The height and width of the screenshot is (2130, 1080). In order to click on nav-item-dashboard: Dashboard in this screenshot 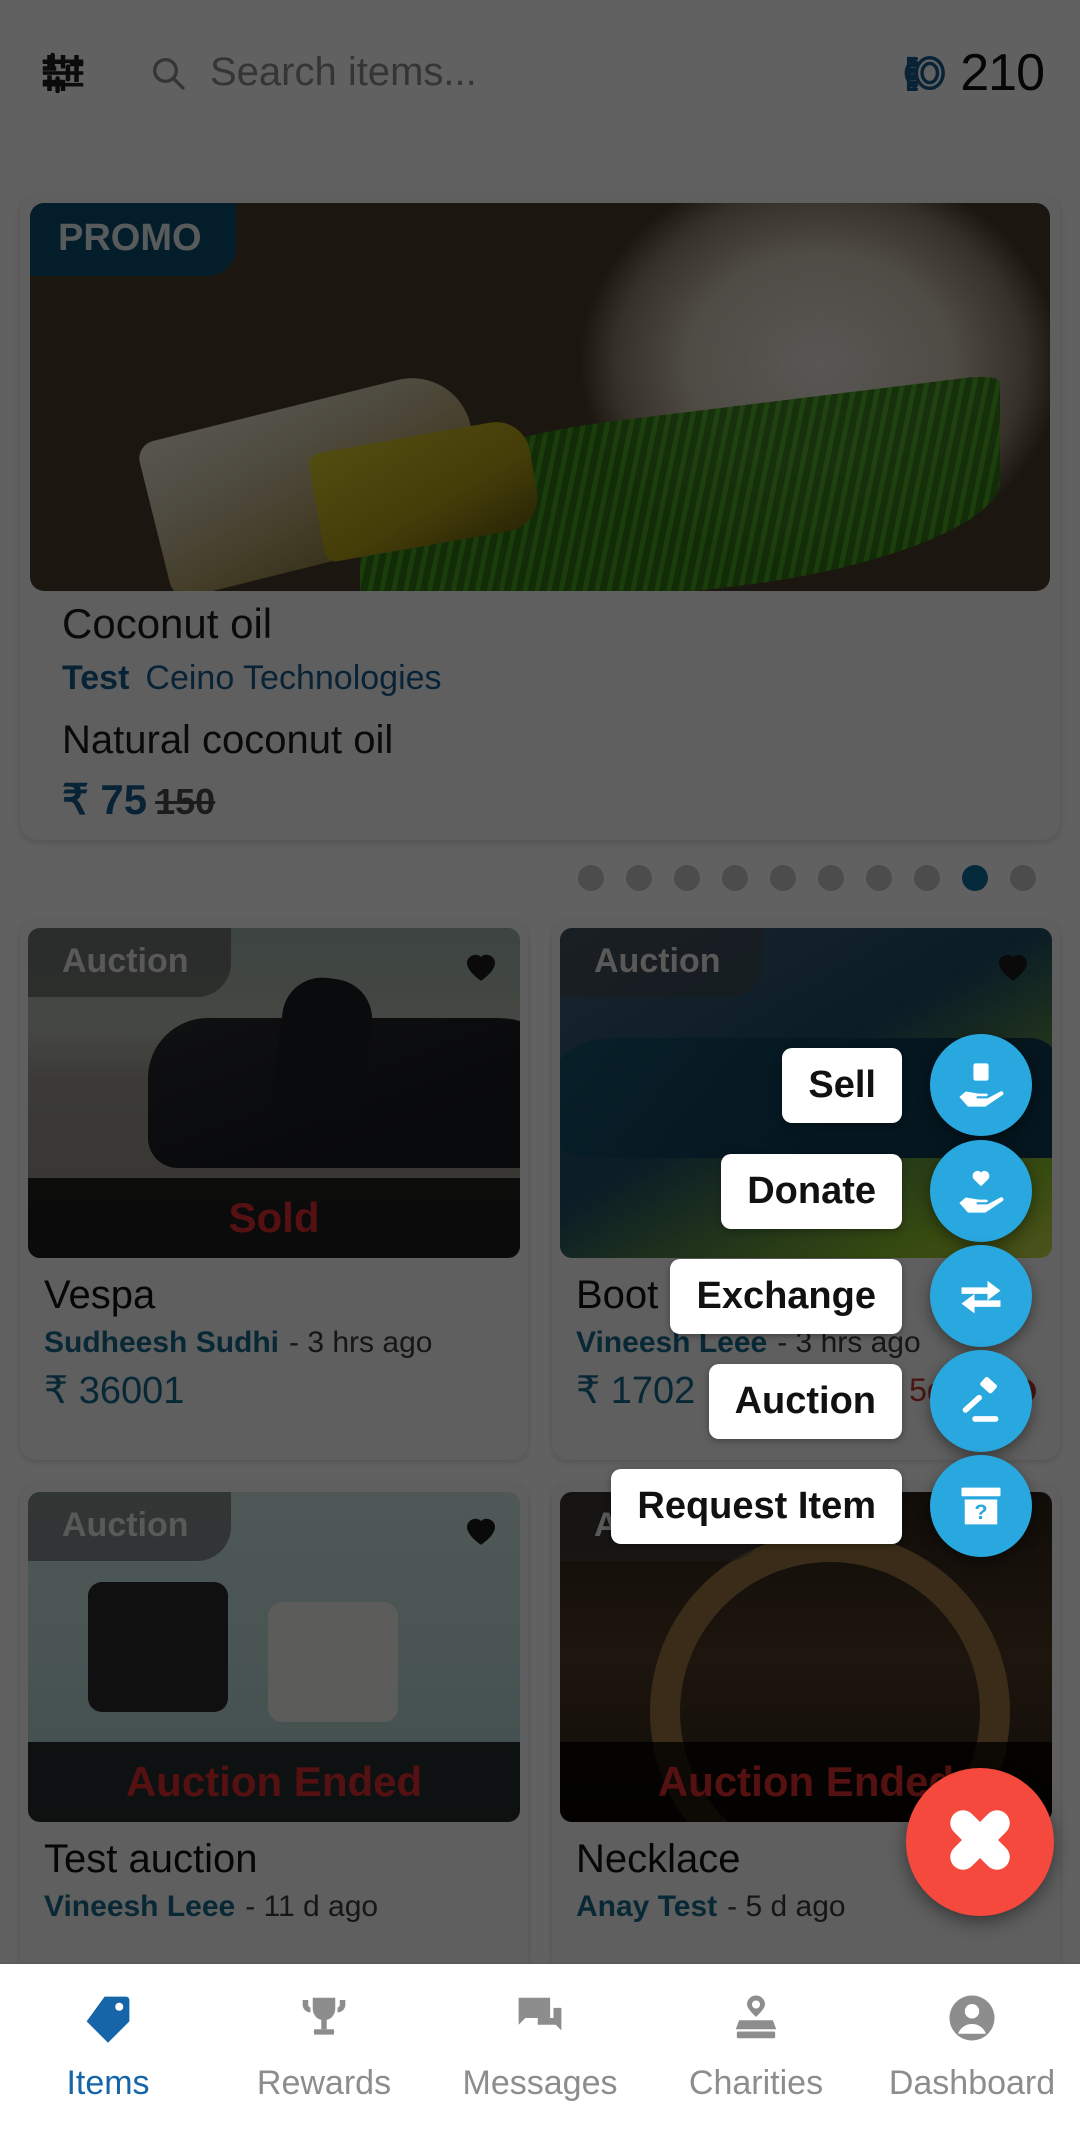, I will do `click(972, 2047)`.